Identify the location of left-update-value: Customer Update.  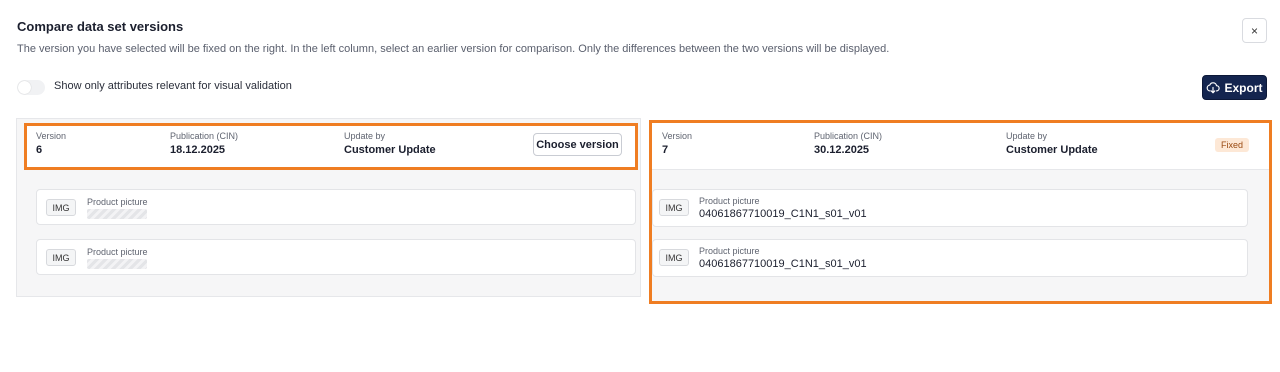
(390, 150).